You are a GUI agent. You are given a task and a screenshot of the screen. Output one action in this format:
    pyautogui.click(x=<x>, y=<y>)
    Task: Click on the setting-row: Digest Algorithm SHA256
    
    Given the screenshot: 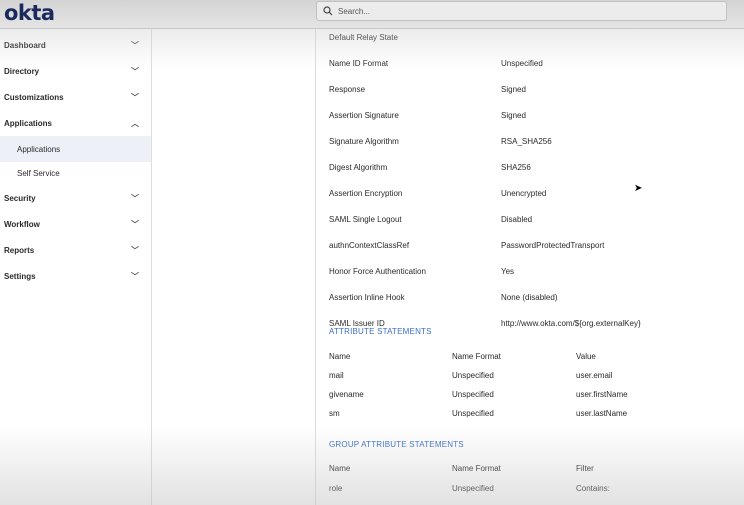 What is the action you would take?
    pyautogui.click(x=529, y=167)
    